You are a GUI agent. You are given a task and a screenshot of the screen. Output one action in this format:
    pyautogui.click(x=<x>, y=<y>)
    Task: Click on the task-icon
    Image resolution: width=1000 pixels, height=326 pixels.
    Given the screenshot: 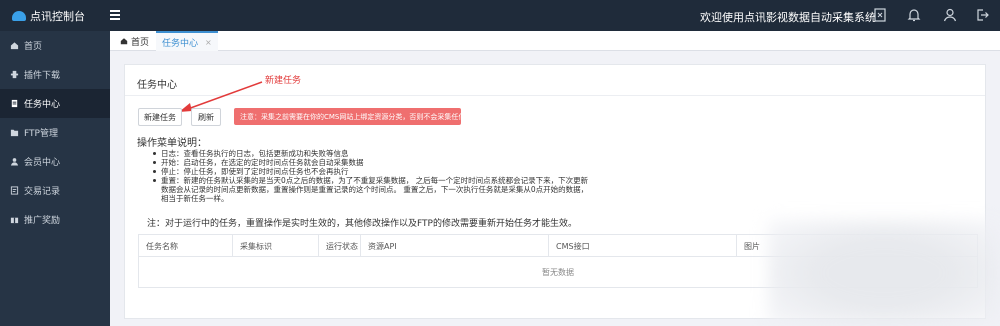 What is the action you would take?
    pyautogui.click(x=14, y=103)
    